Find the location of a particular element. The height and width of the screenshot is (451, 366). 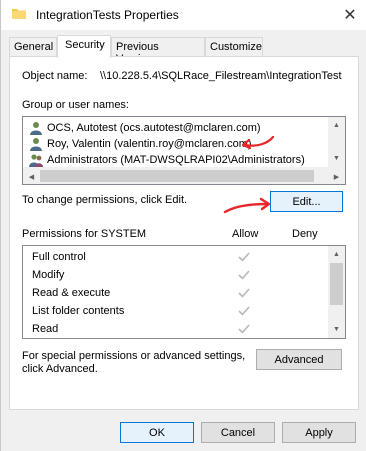

close-button: ✕ is located at coordinates (349, 15).